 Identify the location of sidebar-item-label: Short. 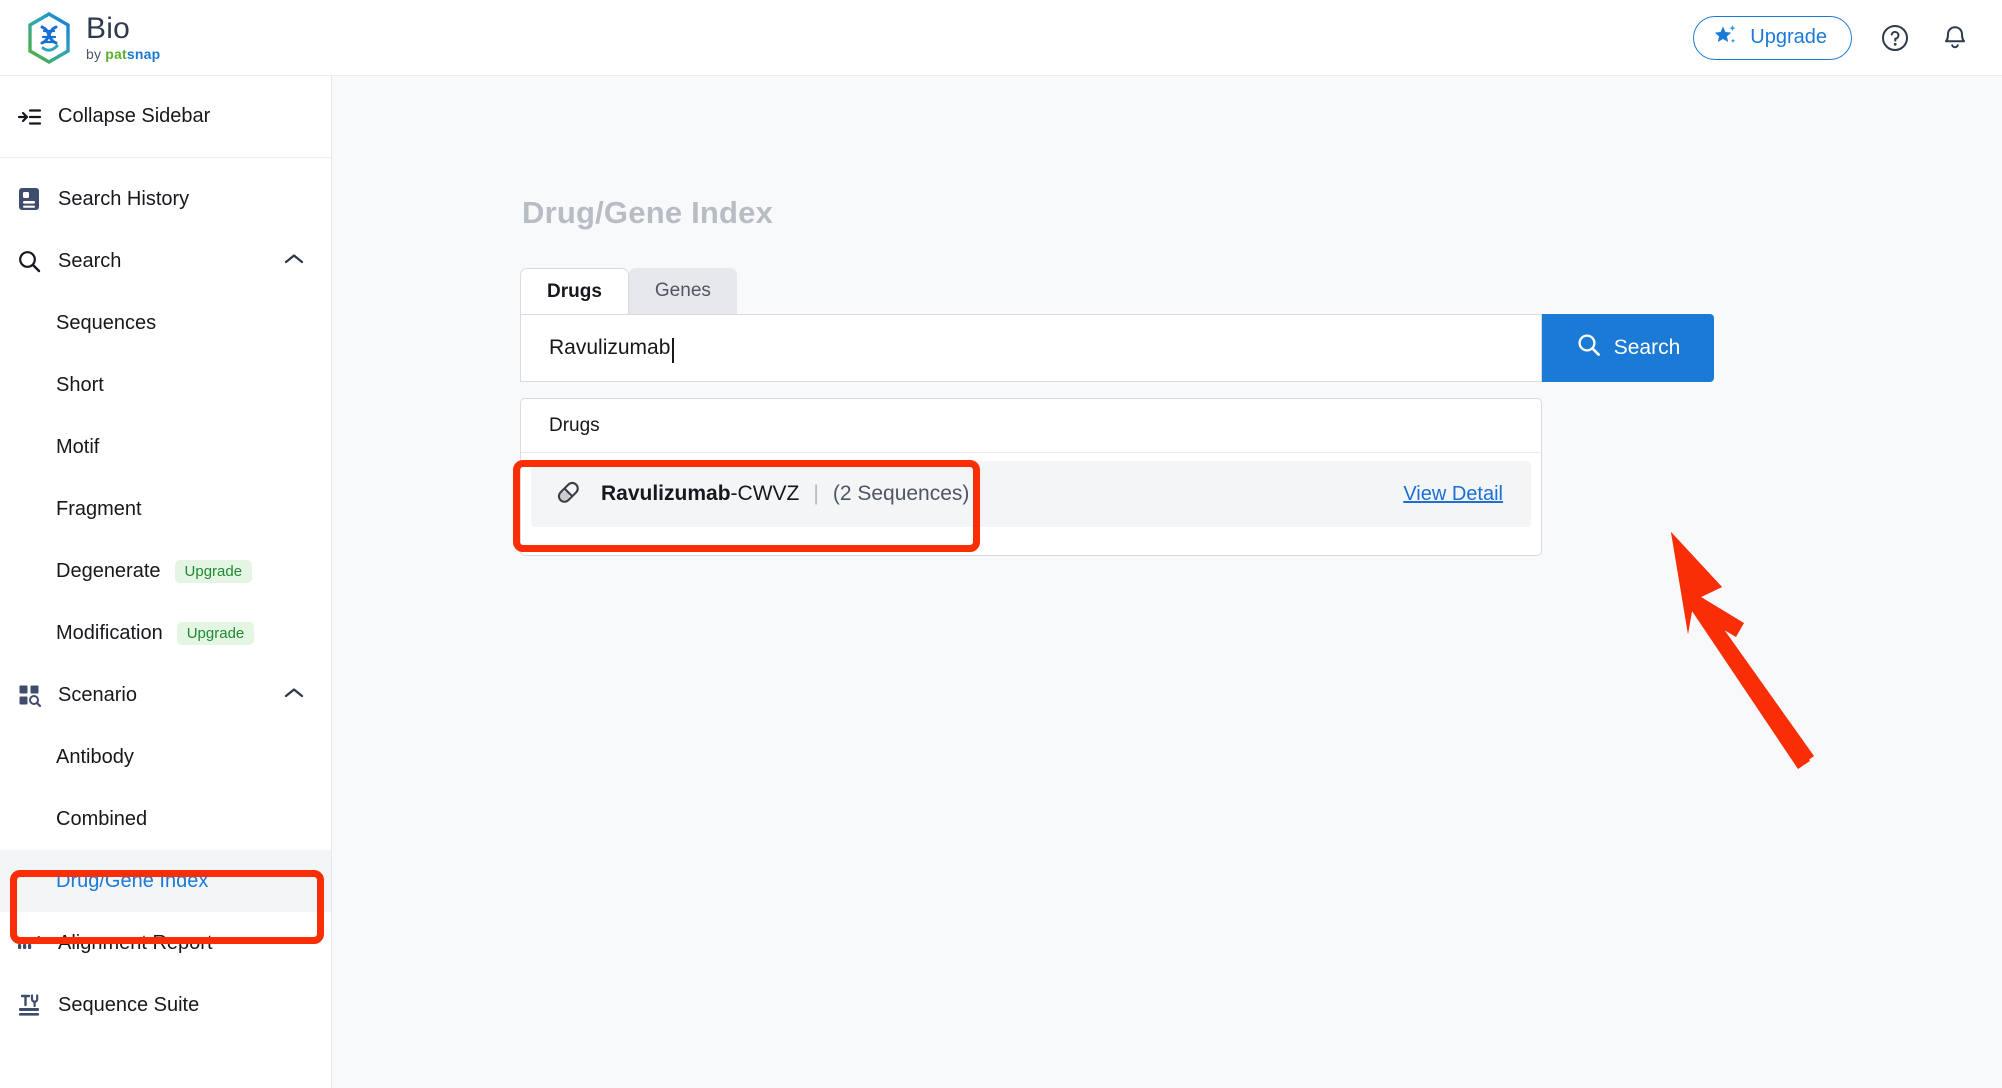
(80, 384).